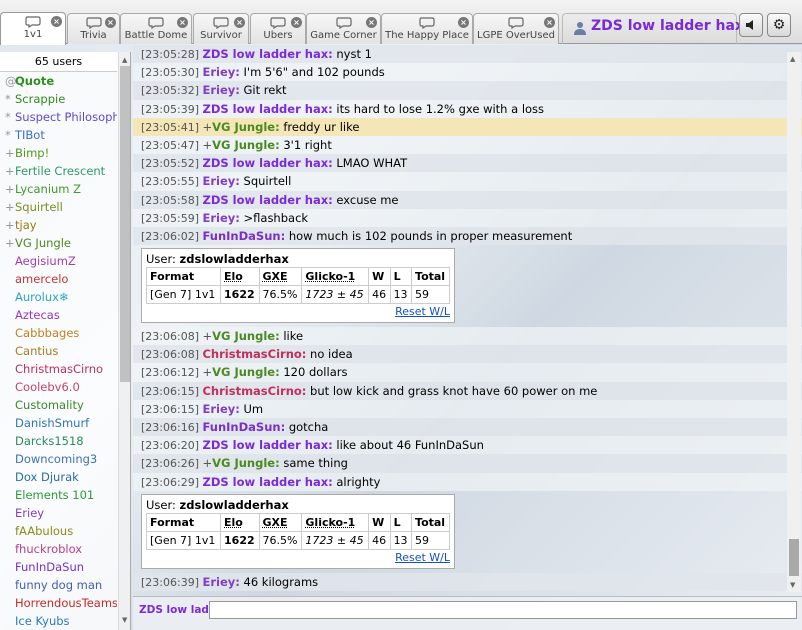  Describe the element at coordinates (58, 531) in the screenshot. I see `user-list-item: fAAbulous` at that location.